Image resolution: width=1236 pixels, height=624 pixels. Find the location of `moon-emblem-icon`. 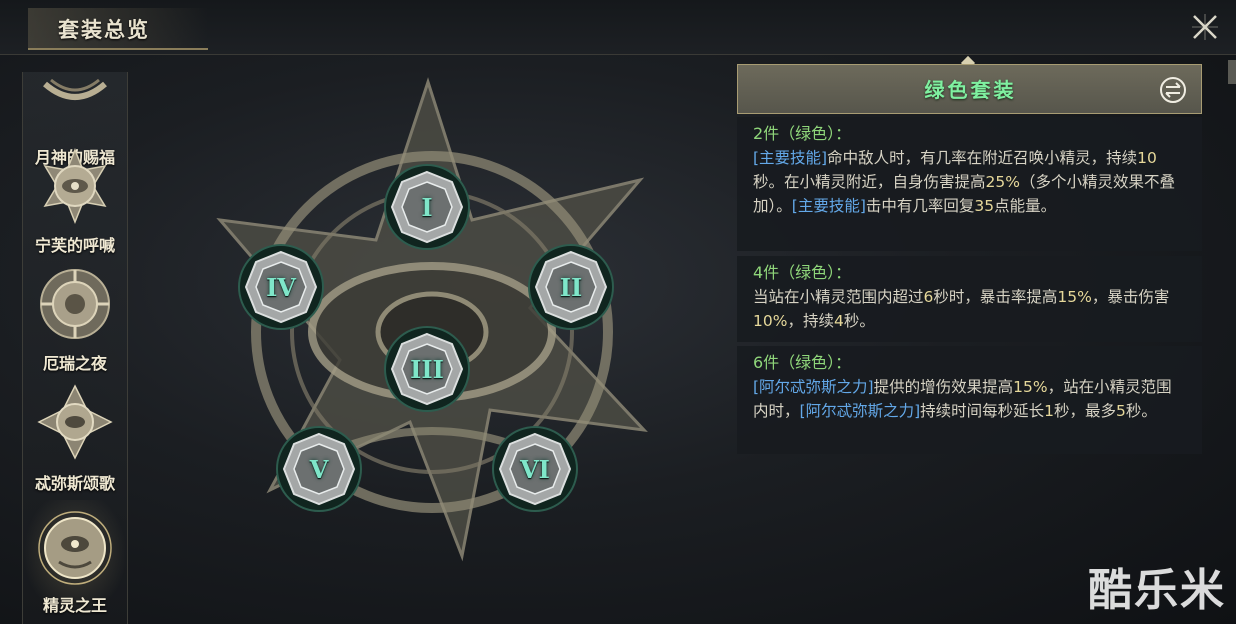

moon-emblem-icon is located at coordinates (75, 89).